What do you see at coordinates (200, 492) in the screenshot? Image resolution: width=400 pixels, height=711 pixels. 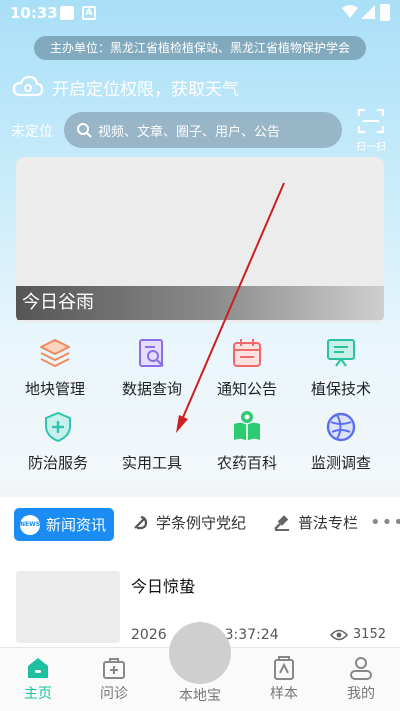 I see `section-divider` at bounding box center [200, 492].